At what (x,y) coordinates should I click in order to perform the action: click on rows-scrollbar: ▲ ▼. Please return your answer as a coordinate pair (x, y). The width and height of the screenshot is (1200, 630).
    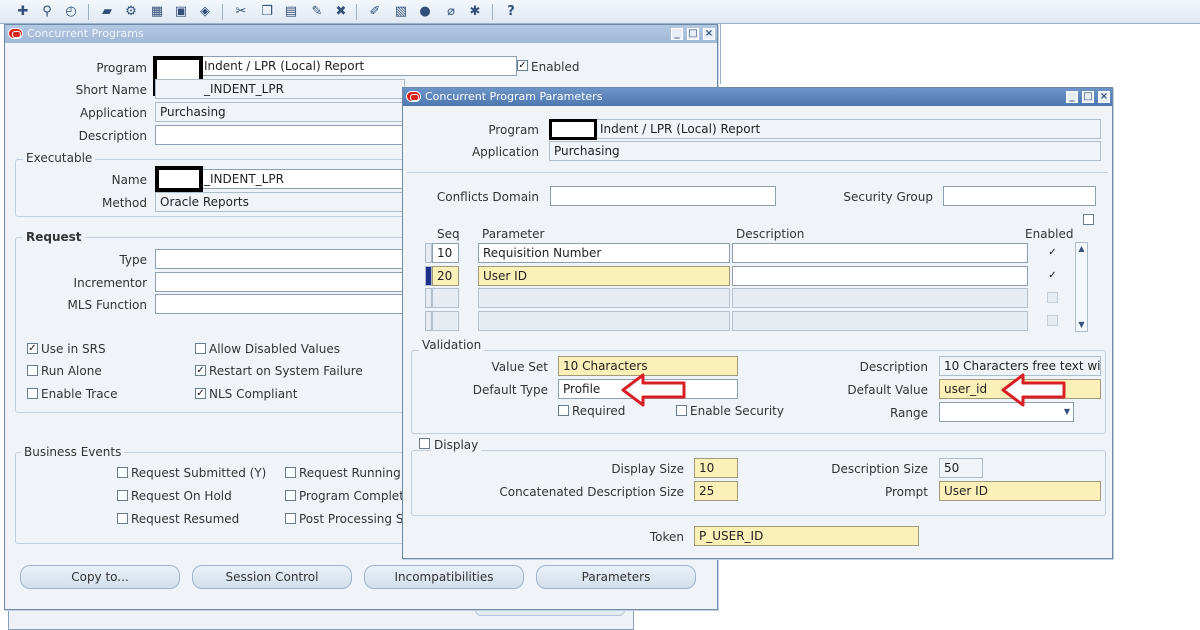
    Looking at the image, I should click on (1081, 287).